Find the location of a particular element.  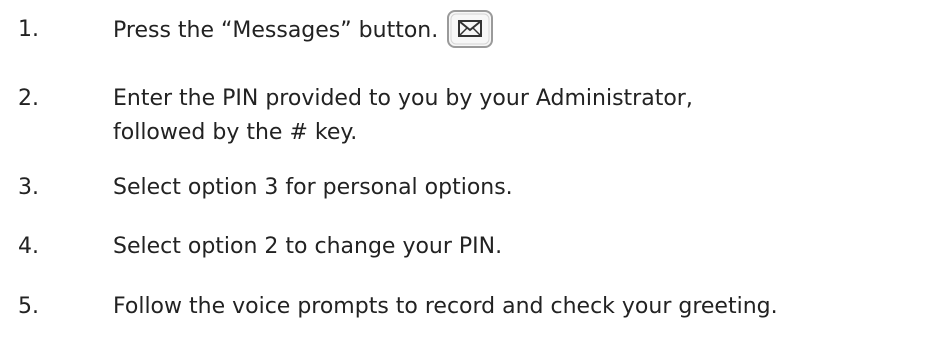

step-text: Select option 3 for personal options. is located at coordinates (313, 187).